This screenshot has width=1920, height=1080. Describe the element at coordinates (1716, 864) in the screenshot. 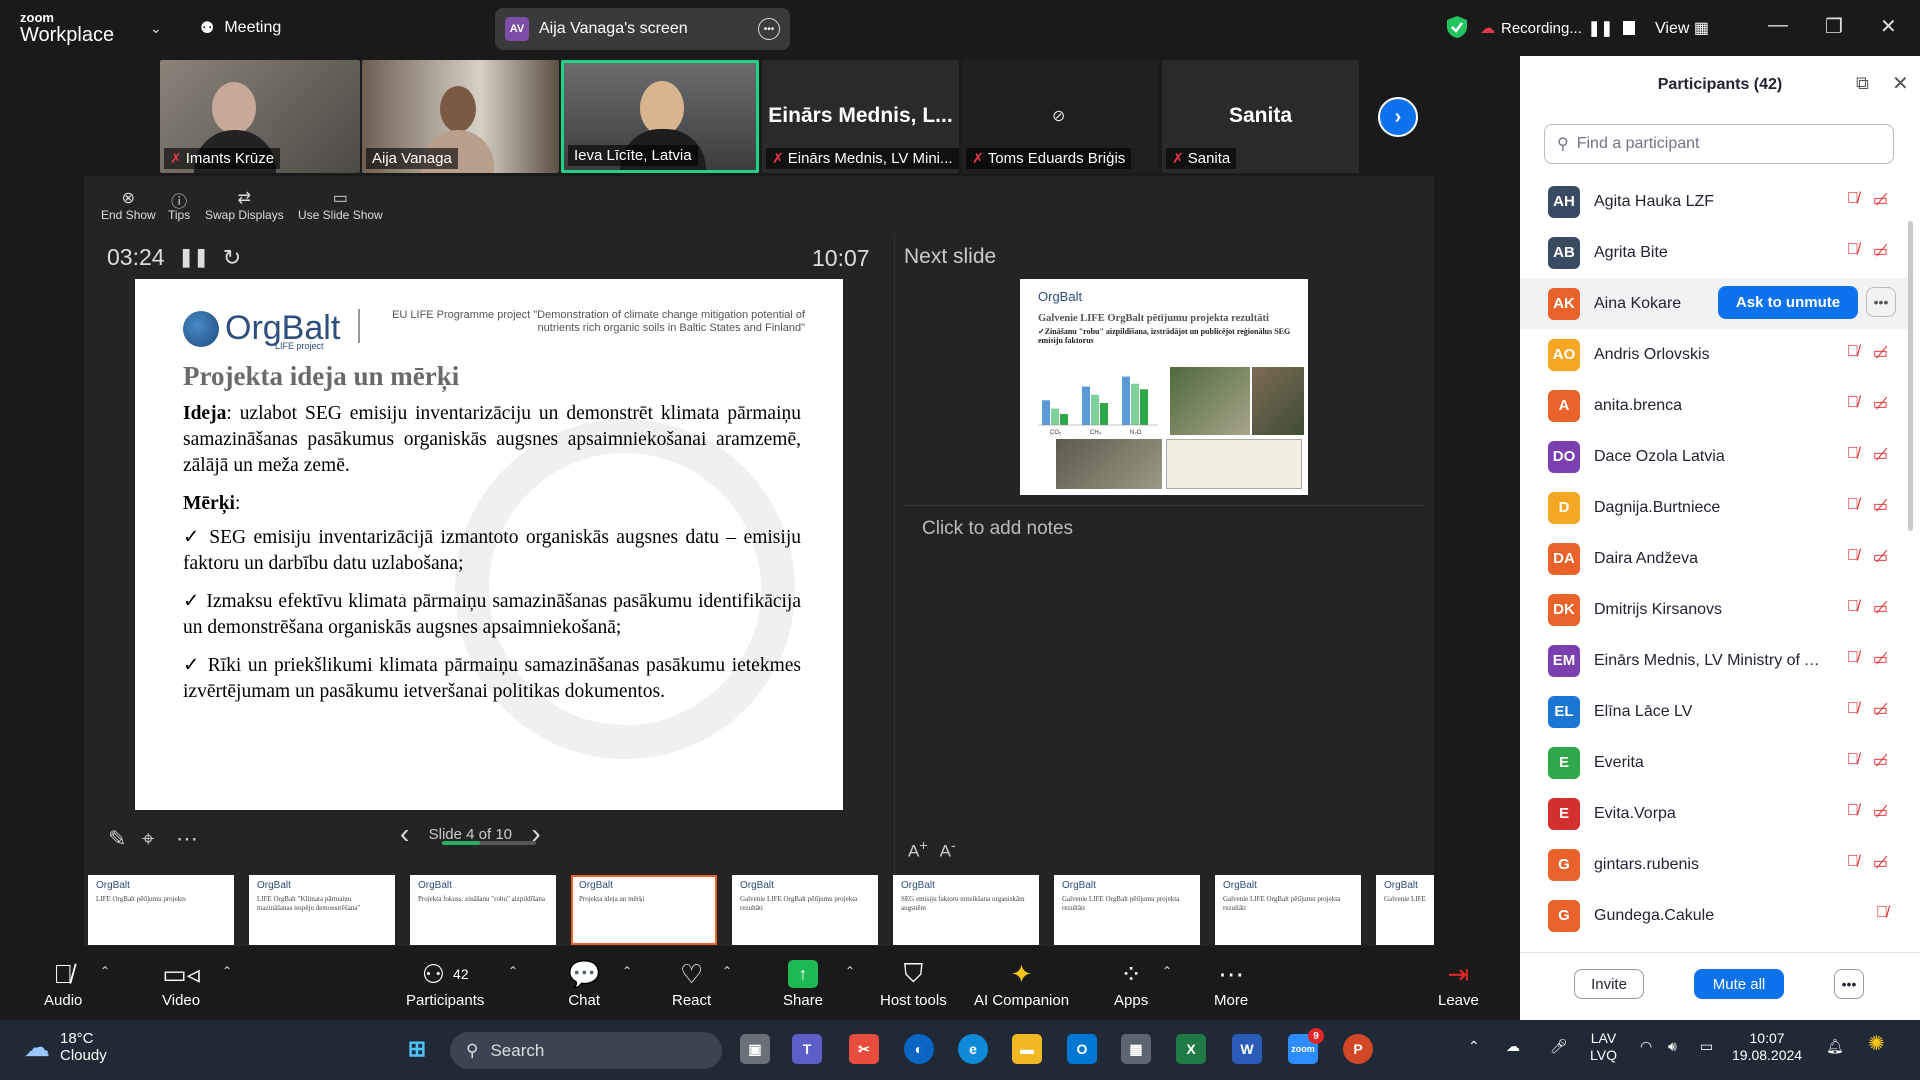

I see `participant-row: Ggintars.rubenis 🎙̸ ▭̸` at that location.